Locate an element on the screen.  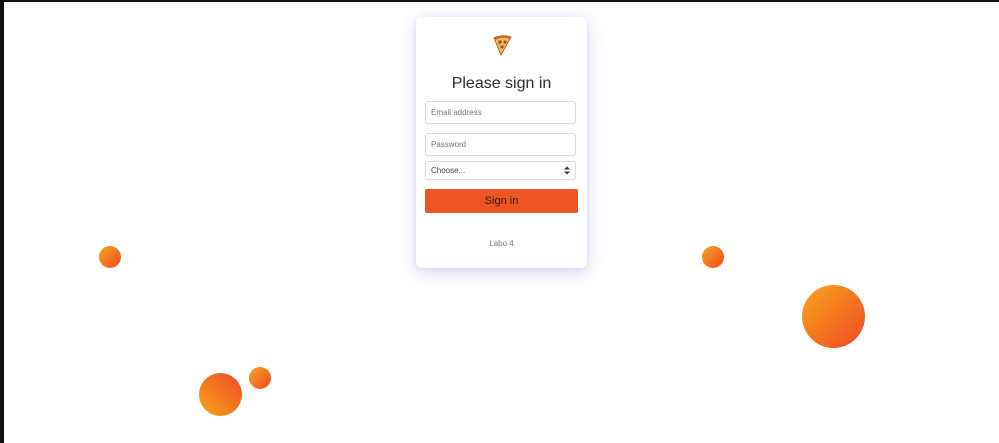
sign-in-button: Sign in is located at coordinates (501, 201).